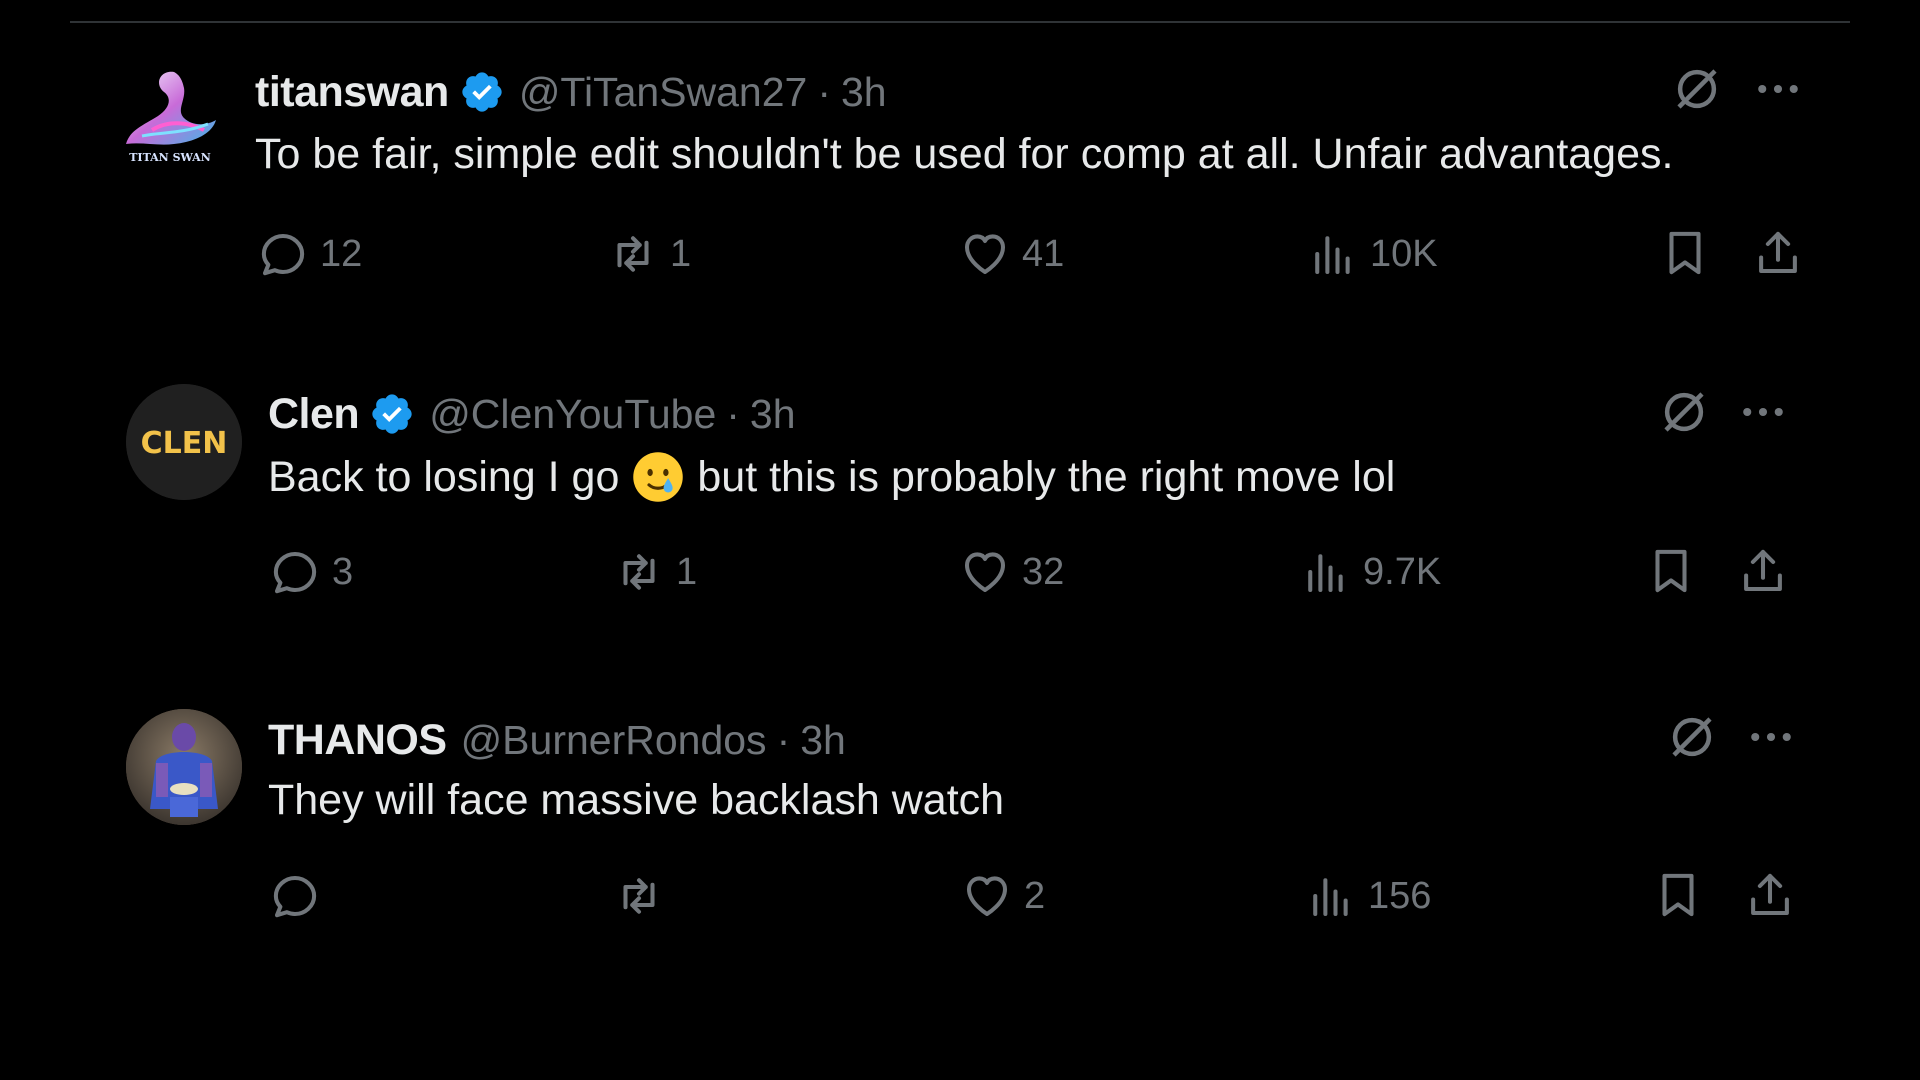 The image size is (1920, 1080). I want to click on tweet-text-part: but this is probably the right move lol, so click(1046, 476).